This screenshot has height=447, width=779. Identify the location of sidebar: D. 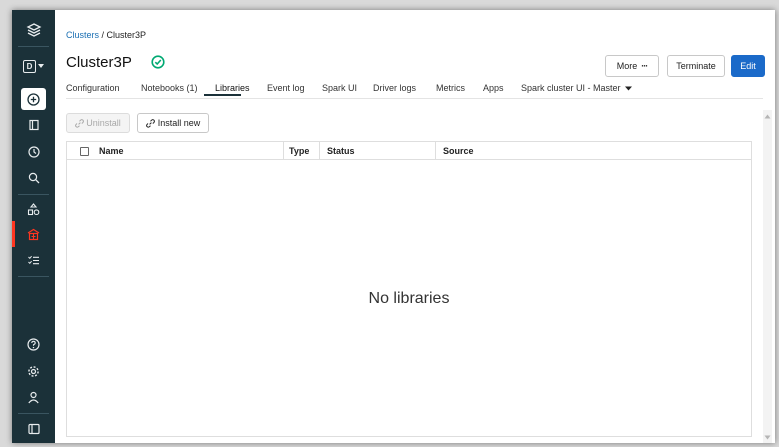
(33, 226).